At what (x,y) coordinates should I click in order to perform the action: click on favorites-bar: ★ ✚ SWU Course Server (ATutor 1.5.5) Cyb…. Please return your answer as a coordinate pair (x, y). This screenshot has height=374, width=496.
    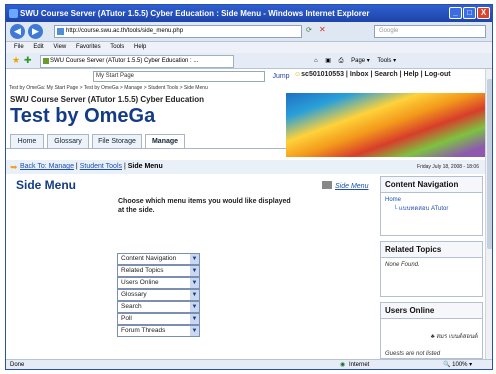
    Looking at the image, I should click on (249, 61).